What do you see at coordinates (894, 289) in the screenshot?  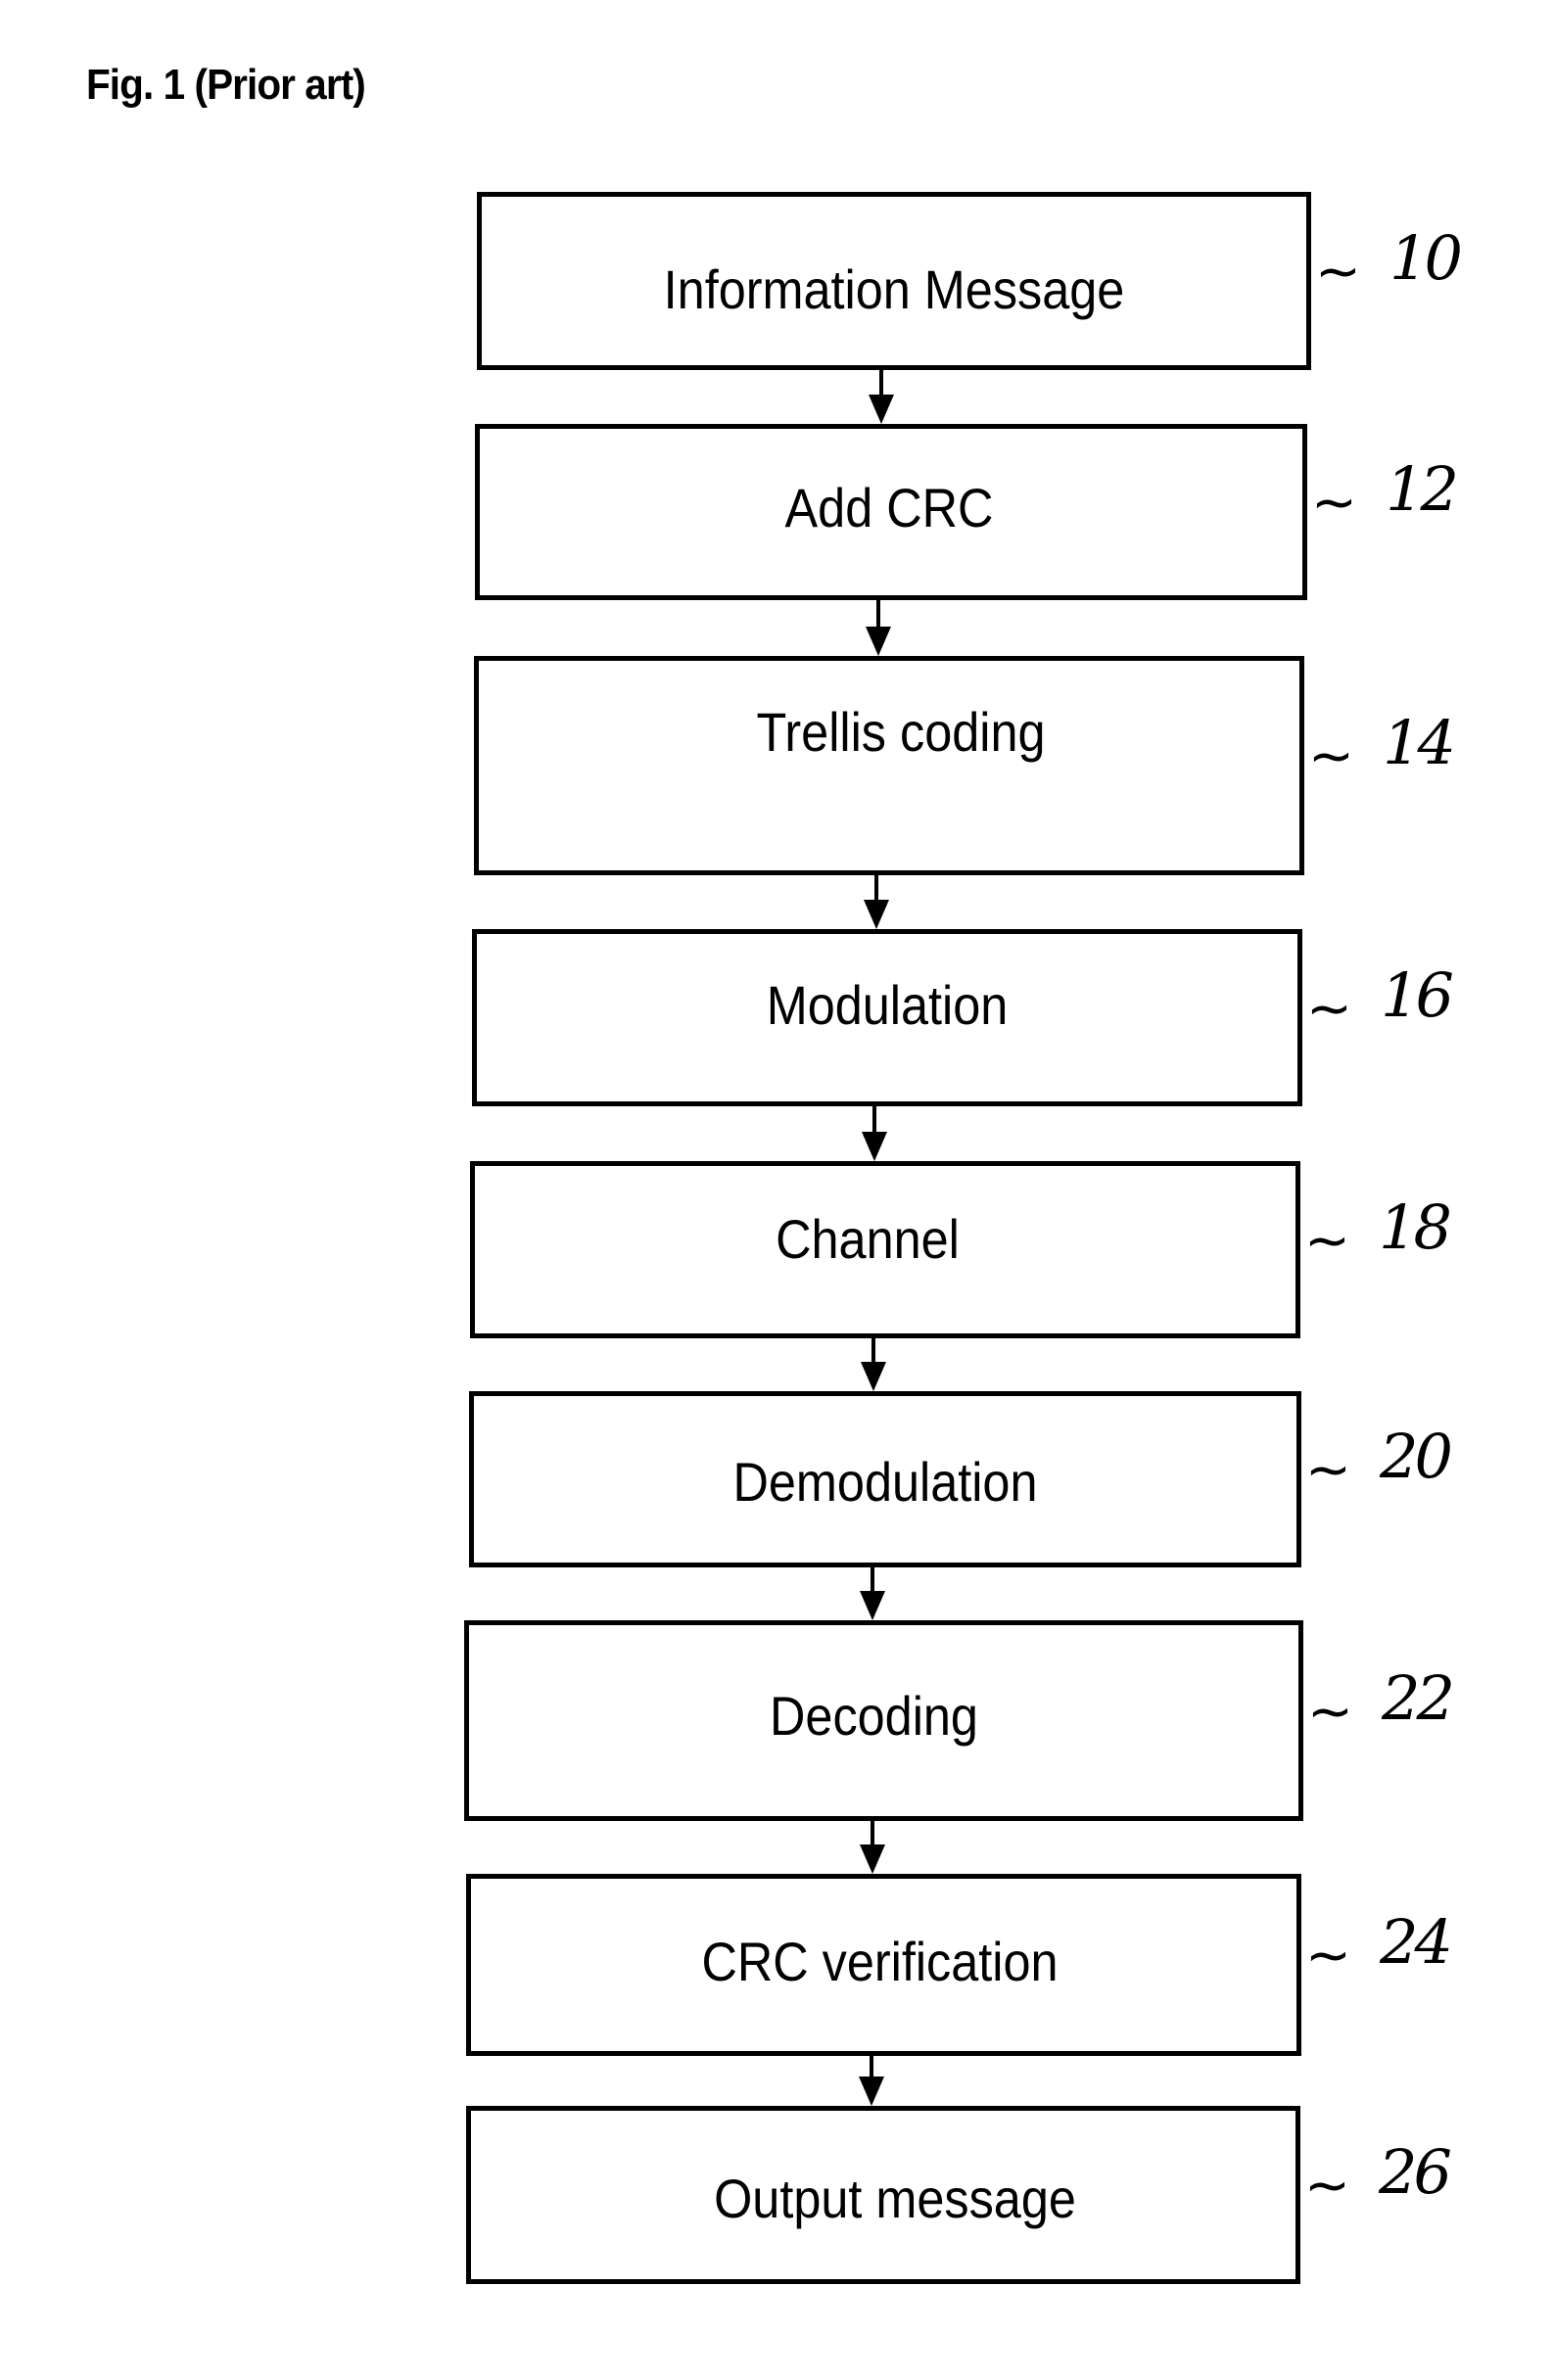 I see `flow-step-label: Information Message` at bounding box center [894, 289].